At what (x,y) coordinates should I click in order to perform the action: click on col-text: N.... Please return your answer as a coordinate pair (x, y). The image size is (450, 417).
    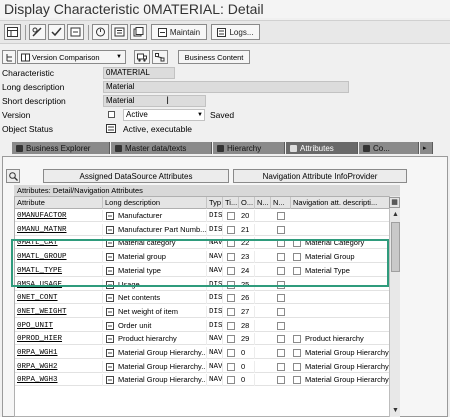
    Looking at the image, I should click on (281, 203).